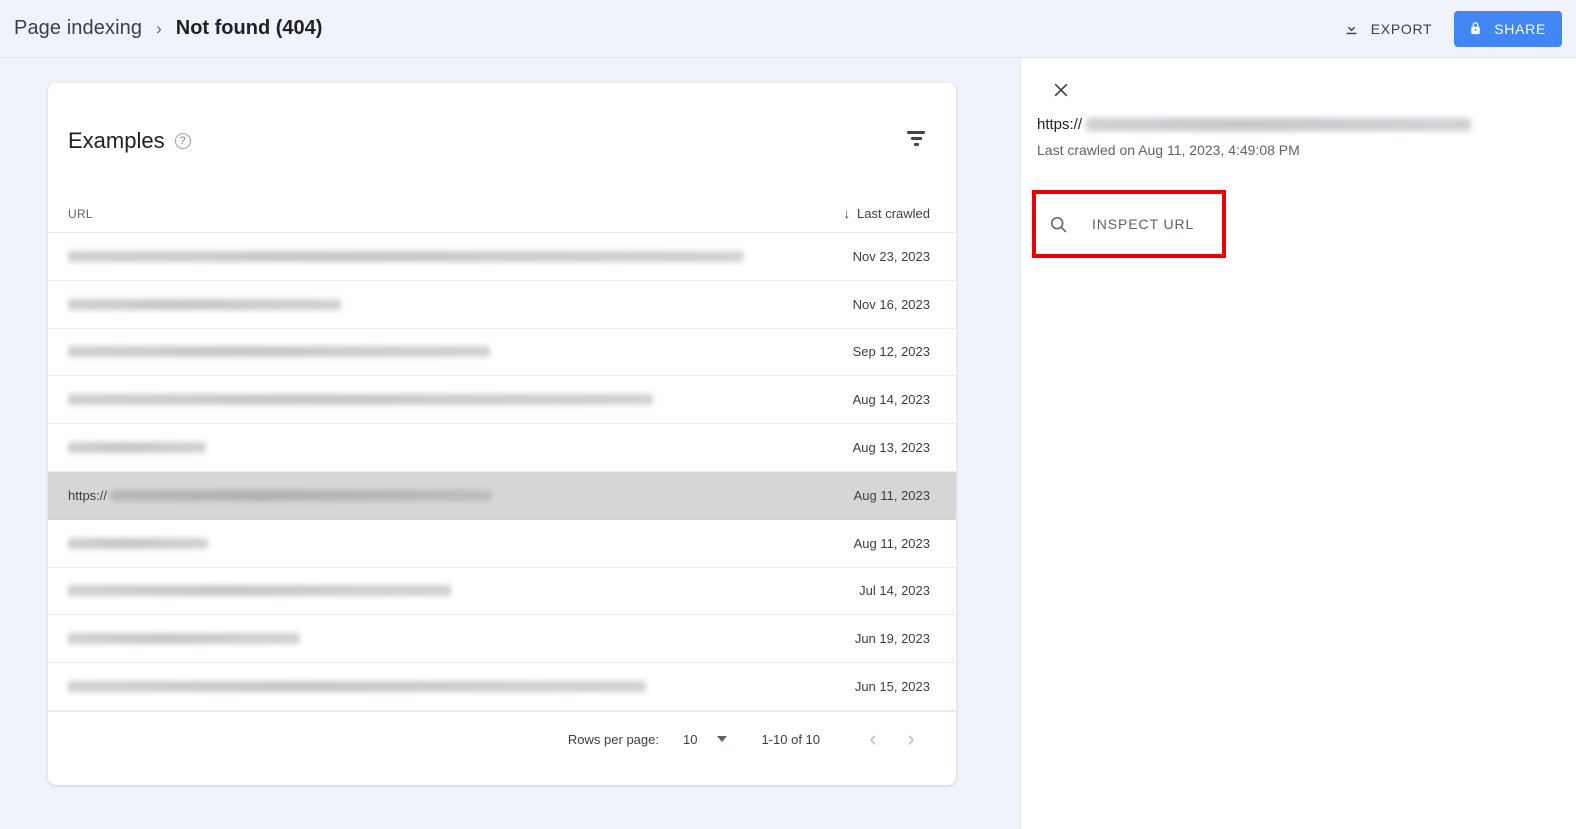 The height and width of the screenshot is (829, 1576). What do you see at coordinates (502, 738) in the screenshot?
I see `table-footer: Rows per page: 10 1-10 of 10 ‹ ›` at bounding box center [502, 738].